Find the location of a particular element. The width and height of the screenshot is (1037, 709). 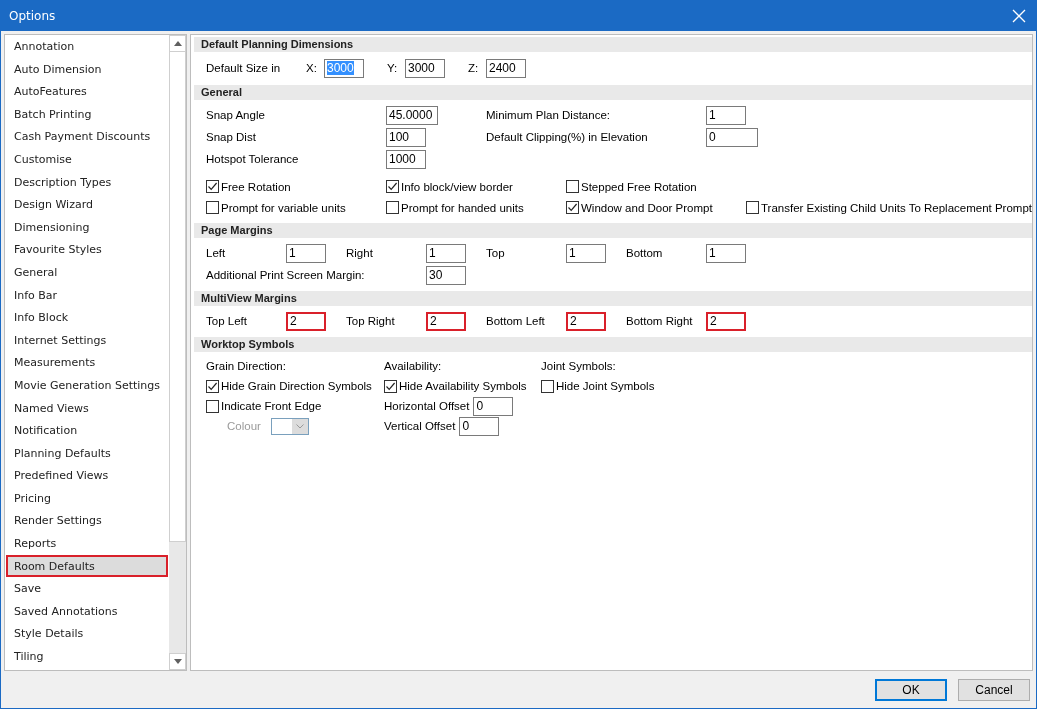

checkbox-label: Free Rotation is located at coordinates (256, 186).